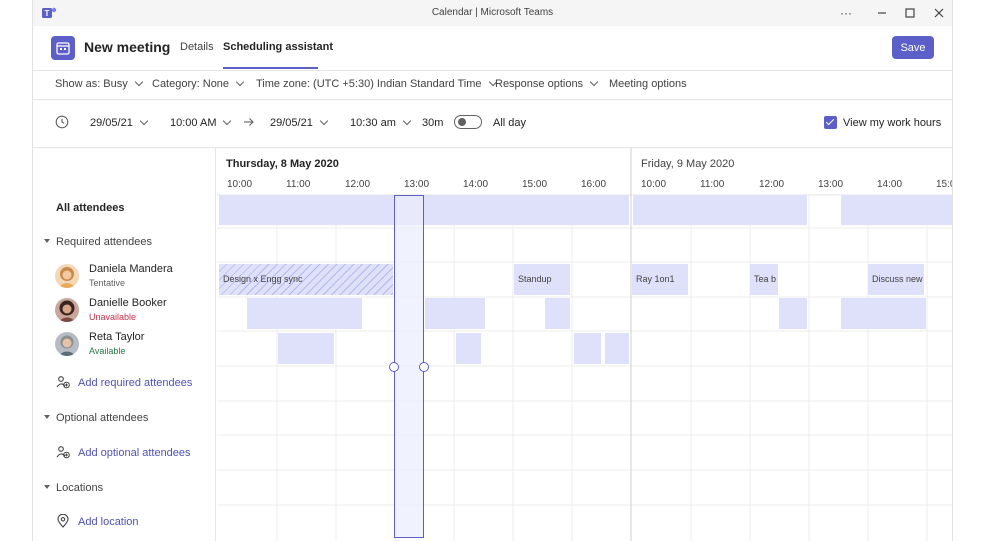 Image resolution: width=985 pixels, height=541 pixels. Describe the element at coordinates (113, 317) in the screenshot. I see `attendee-status: Unavailable` at that location.